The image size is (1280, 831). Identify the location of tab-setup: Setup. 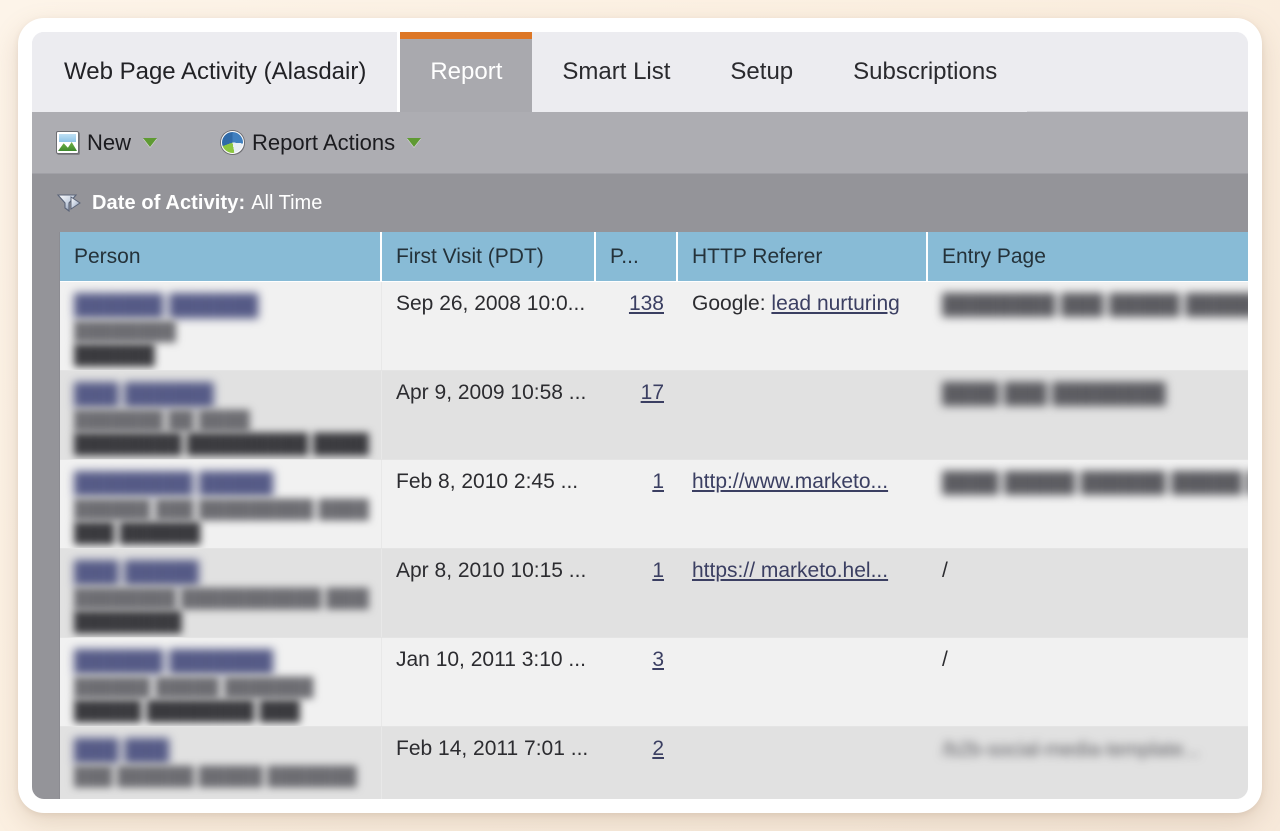
(762, 72).